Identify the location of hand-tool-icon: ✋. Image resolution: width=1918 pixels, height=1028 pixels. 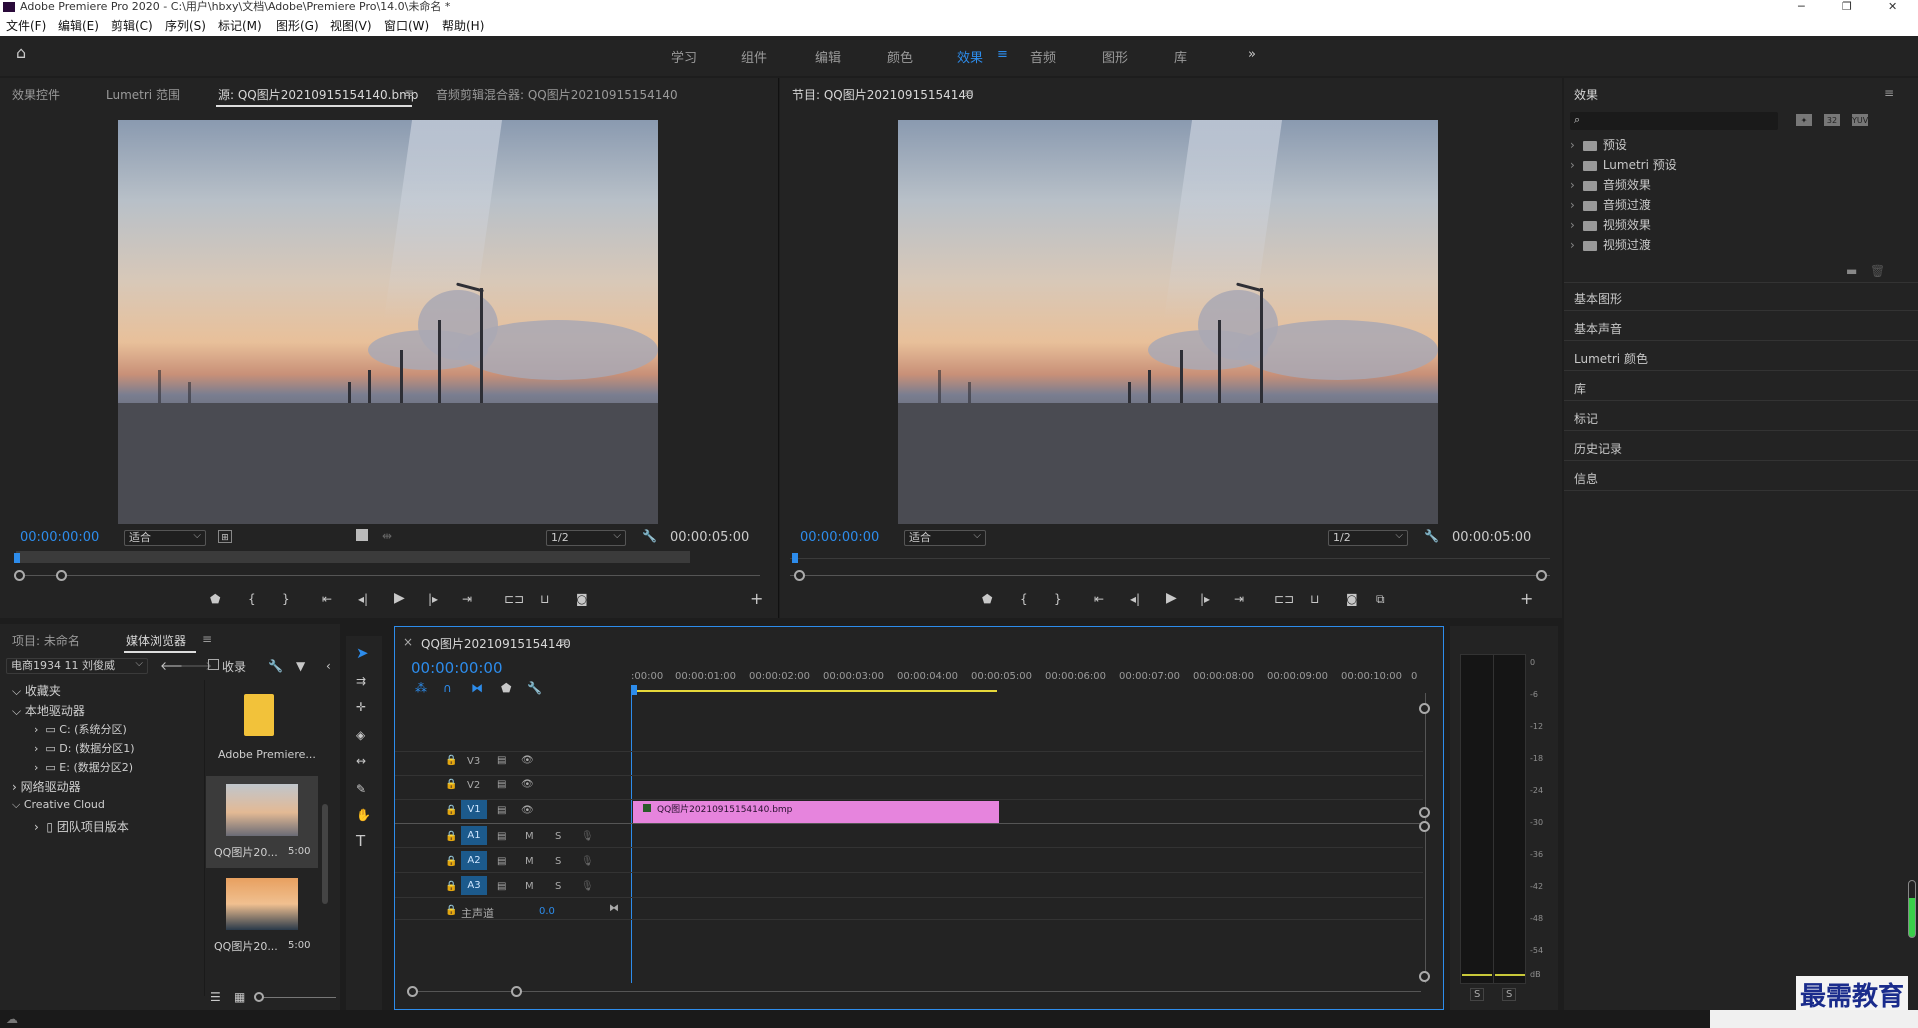
(363, 815).